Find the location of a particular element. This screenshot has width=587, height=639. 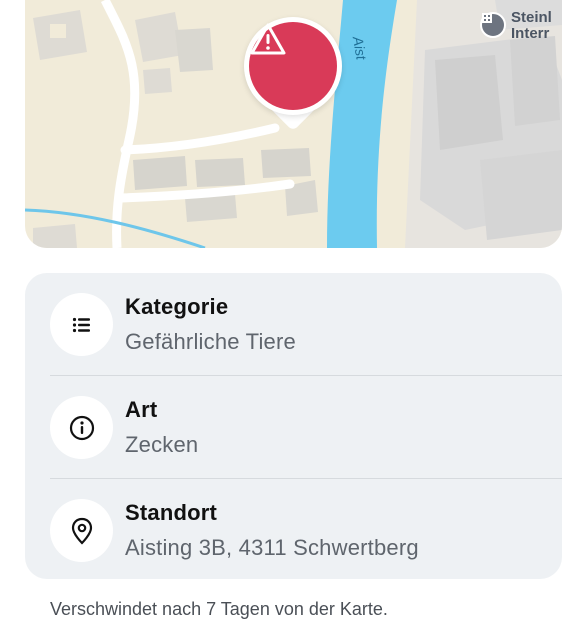

pin-core is located at coordinates (293, 66).